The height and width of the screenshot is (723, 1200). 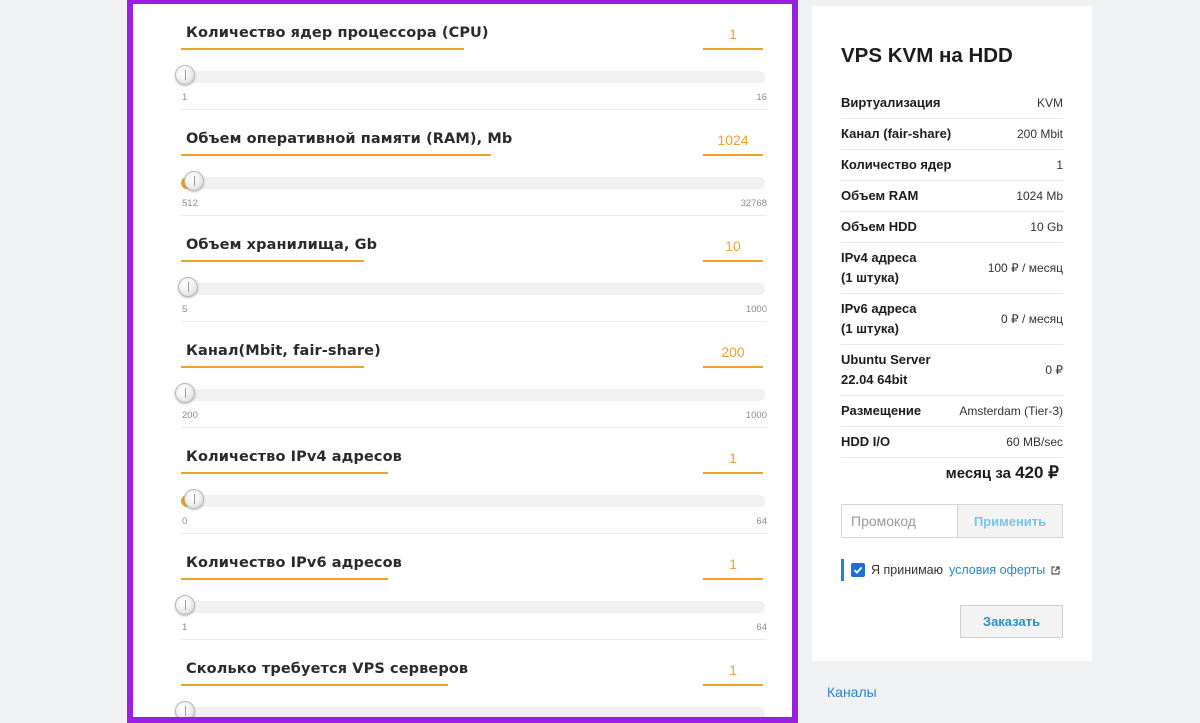 What do you see at coordinates (952, 268) in the screenshot?
I see `spec-row: IPv4 адреса (1 штука) 100 ₽ / месяц` at bounding box center [952, 268].